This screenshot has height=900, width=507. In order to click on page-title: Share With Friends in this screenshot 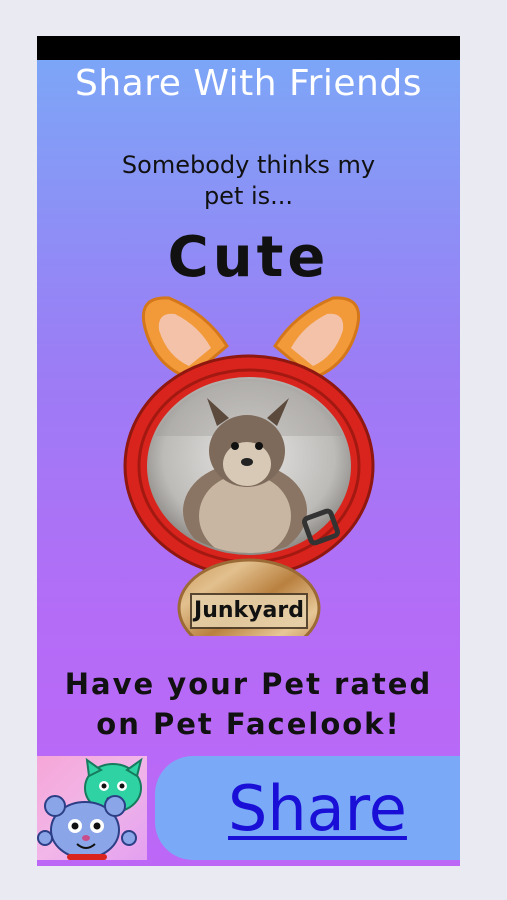, I will do `click(248, 83)`.